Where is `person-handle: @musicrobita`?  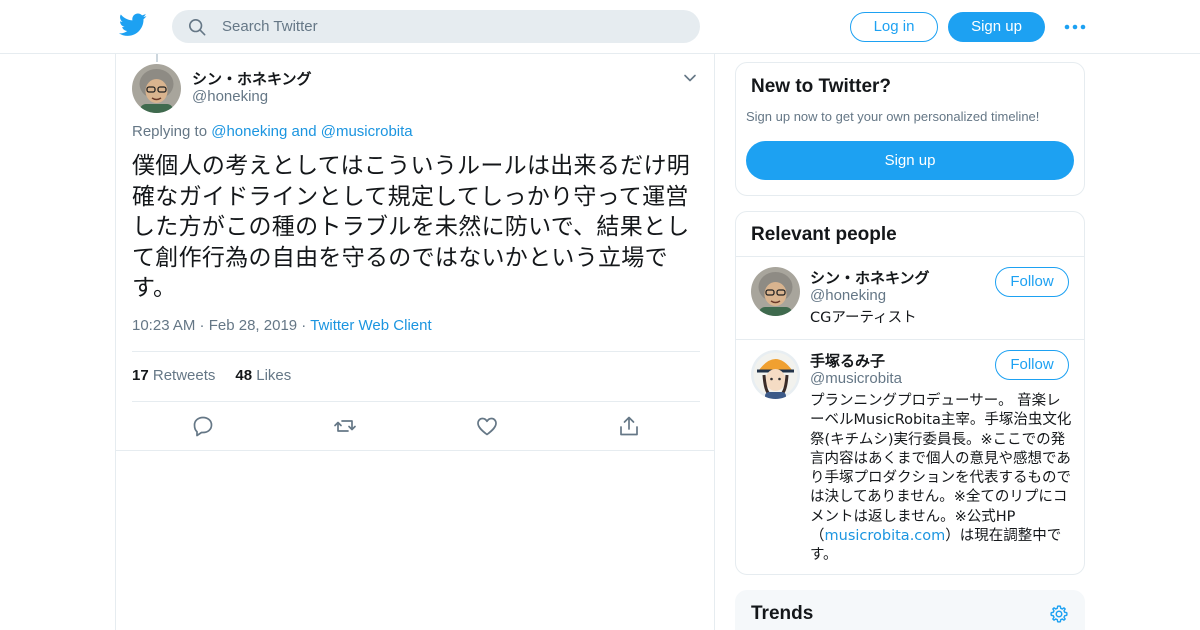
person-handle: @musicrobita is located at coordinates (856, 378).